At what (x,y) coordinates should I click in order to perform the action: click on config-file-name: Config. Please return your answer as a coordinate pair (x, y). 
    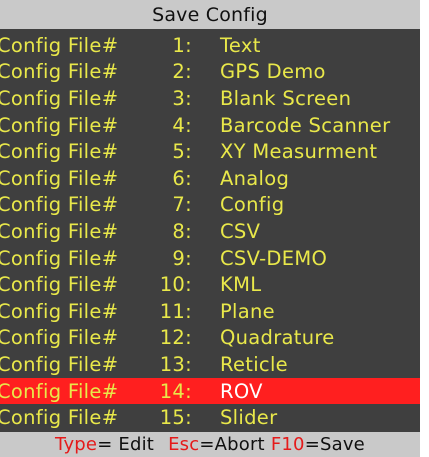
    Looking at the image, I should click on (252, 205).